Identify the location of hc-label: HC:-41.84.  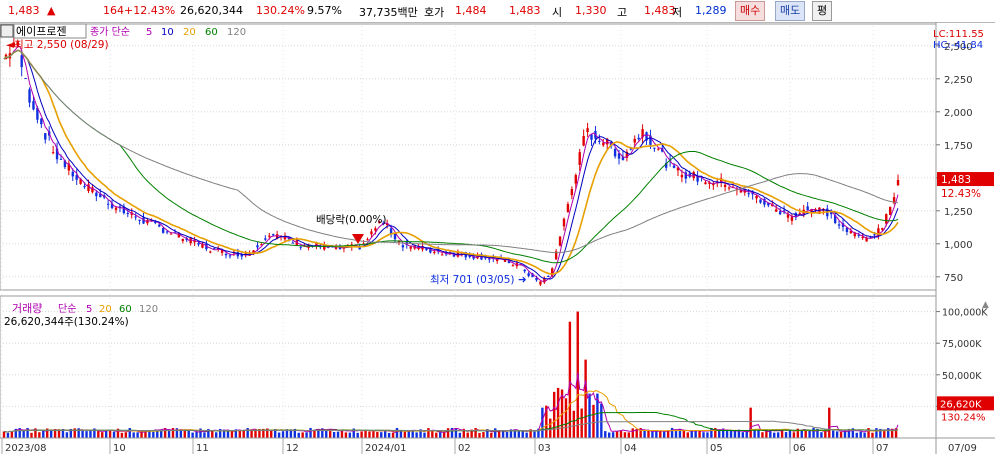
(958, 45).